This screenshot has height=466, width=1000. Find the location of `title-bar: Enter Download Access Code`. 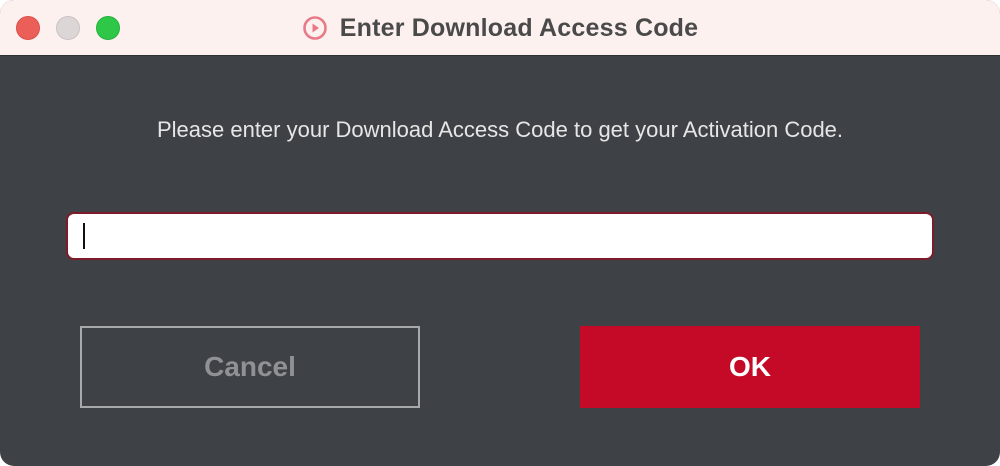

title-bar: Enter Download Access Code is located at coordinates (500, 28).